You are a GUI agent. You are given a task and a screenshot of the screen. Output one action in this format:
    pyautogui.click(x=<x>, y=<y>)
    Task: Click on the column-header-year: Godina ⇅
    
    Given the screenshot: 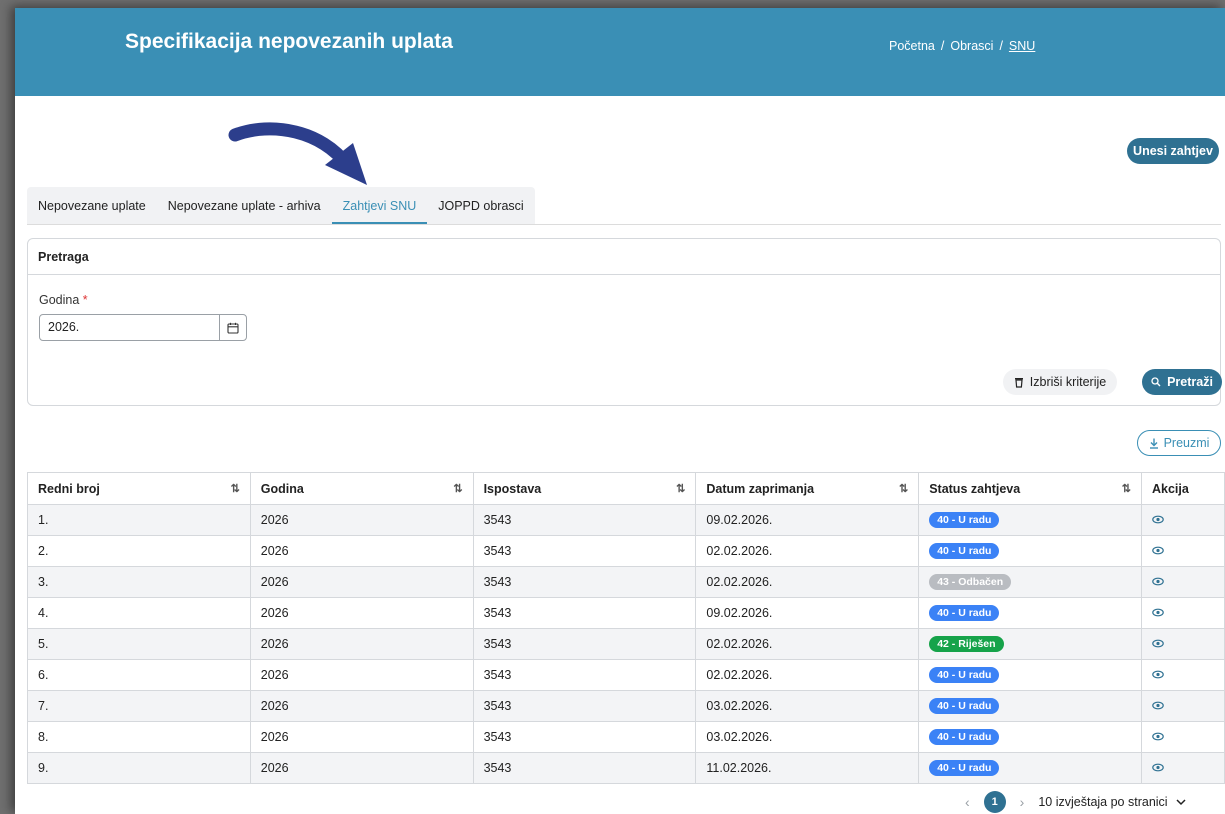 What is the action you would take?
    pyautogui.click(x=361, y=488)
    